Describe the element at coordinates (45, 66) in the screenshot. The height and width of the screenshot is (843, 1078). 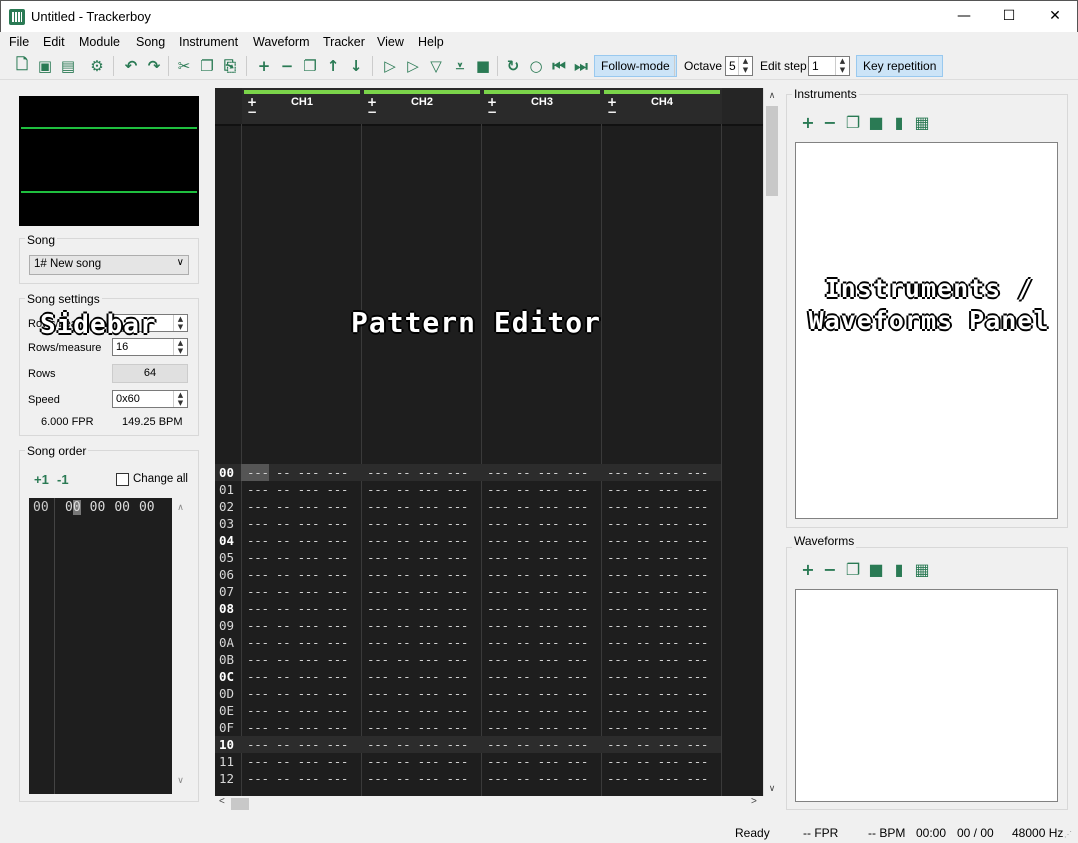
I see `open-folder-icon: ▣` at that location.